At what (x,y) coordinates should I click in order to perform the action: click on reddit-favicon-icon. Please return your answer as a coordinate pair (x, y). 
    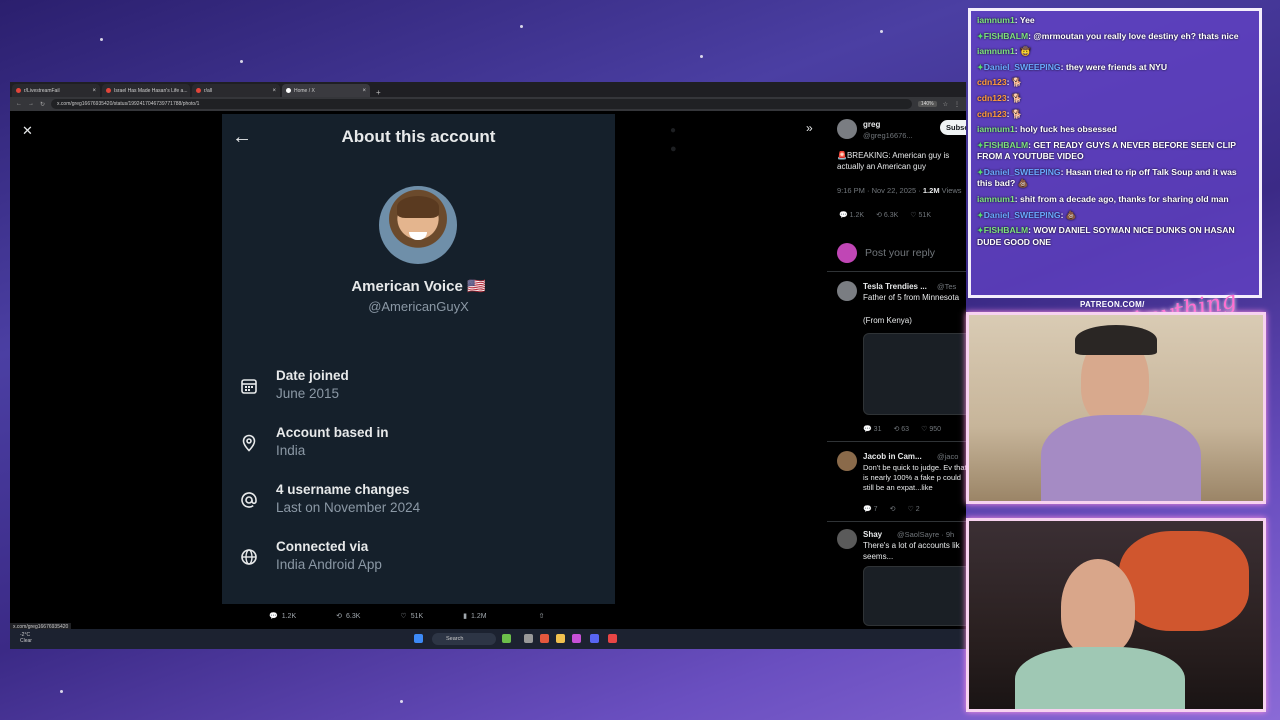
    Looking at the image, I should click on (108, 90).